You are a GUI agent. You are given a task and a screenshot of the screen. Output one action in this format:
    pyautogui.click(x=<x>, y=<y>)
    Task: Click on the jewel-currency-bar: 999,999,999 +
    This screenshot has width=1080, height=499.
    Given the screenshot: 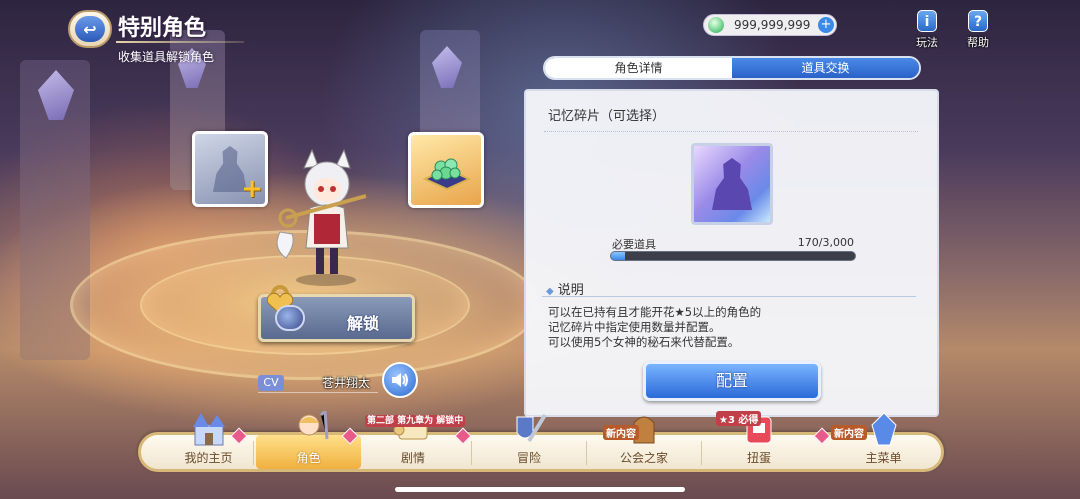 What is the action you would take?
    pyautogui.click(x=770, y=25)
    